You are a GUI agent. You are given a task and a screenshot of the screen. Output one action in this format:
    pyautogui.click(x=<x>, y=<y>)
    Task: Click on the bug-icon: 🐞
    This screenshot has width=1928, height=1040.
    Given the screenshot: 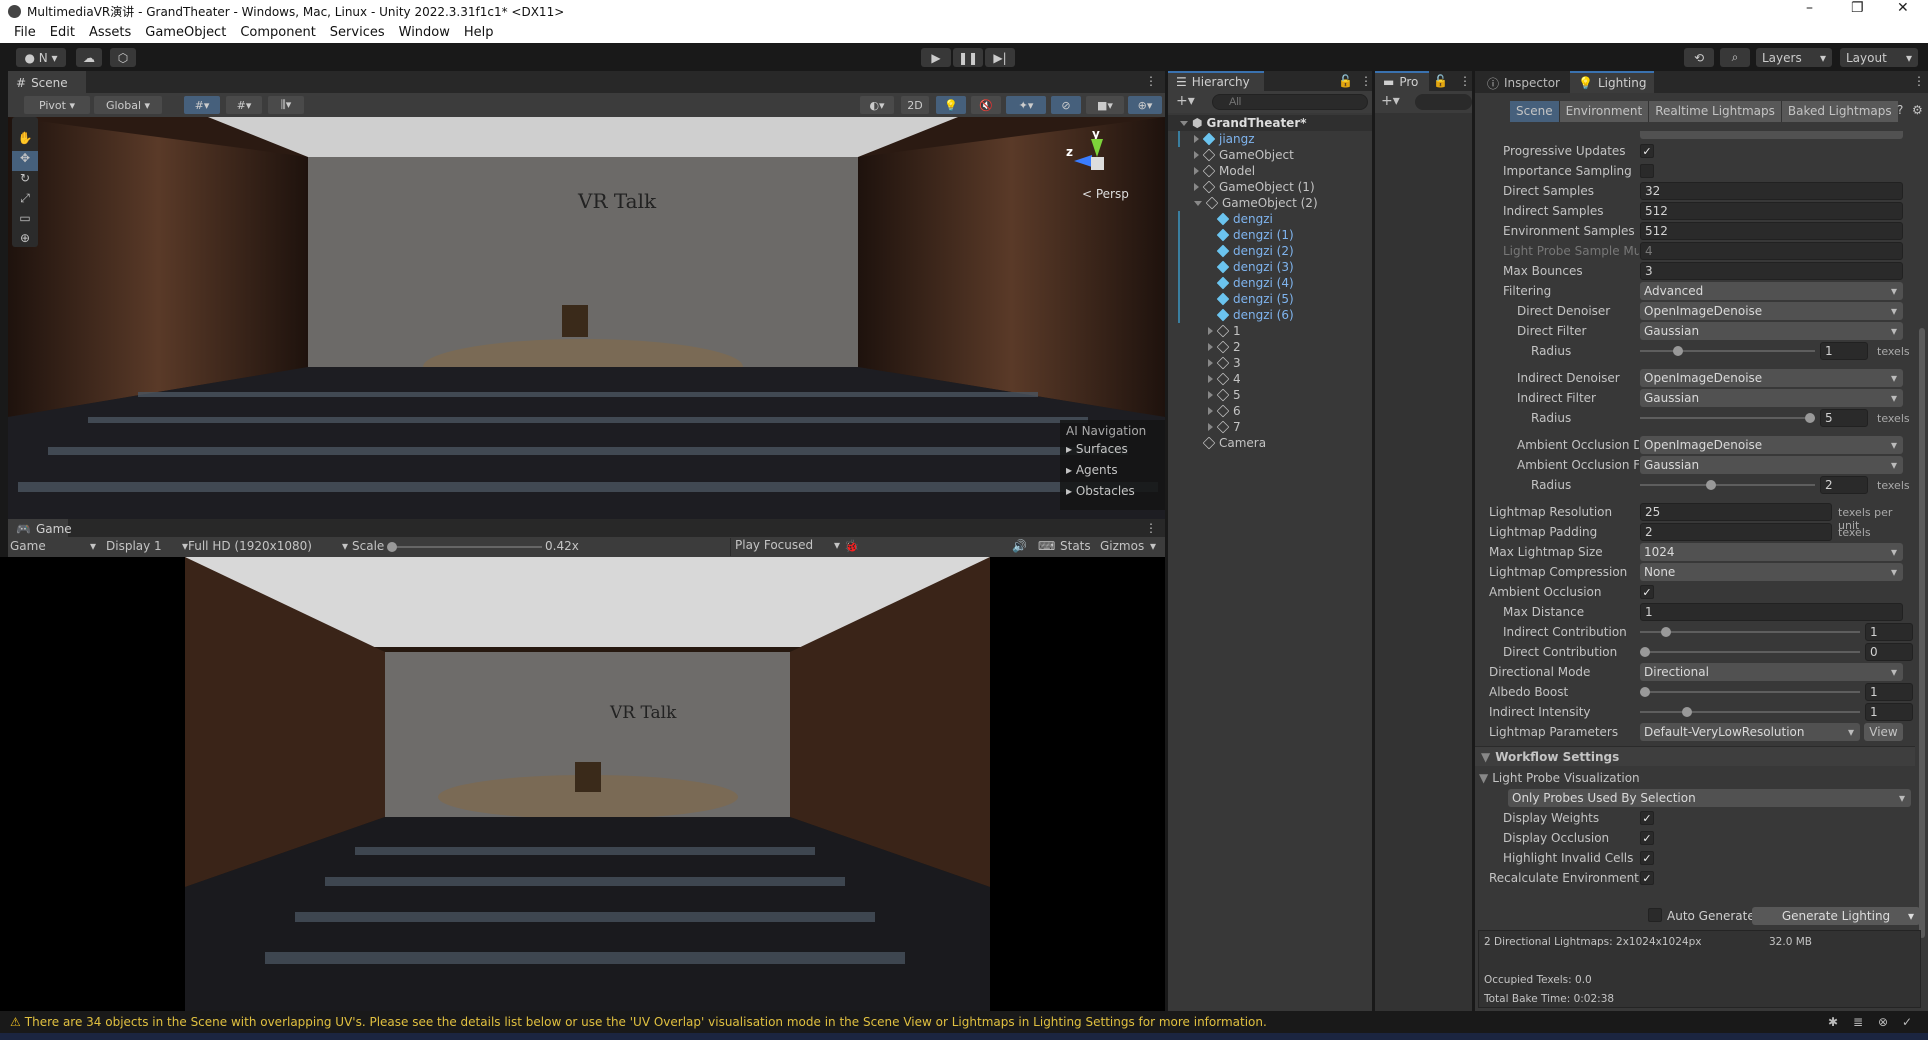 What is the action you would take?
    pyautogui.click(x=851, y=546)
    